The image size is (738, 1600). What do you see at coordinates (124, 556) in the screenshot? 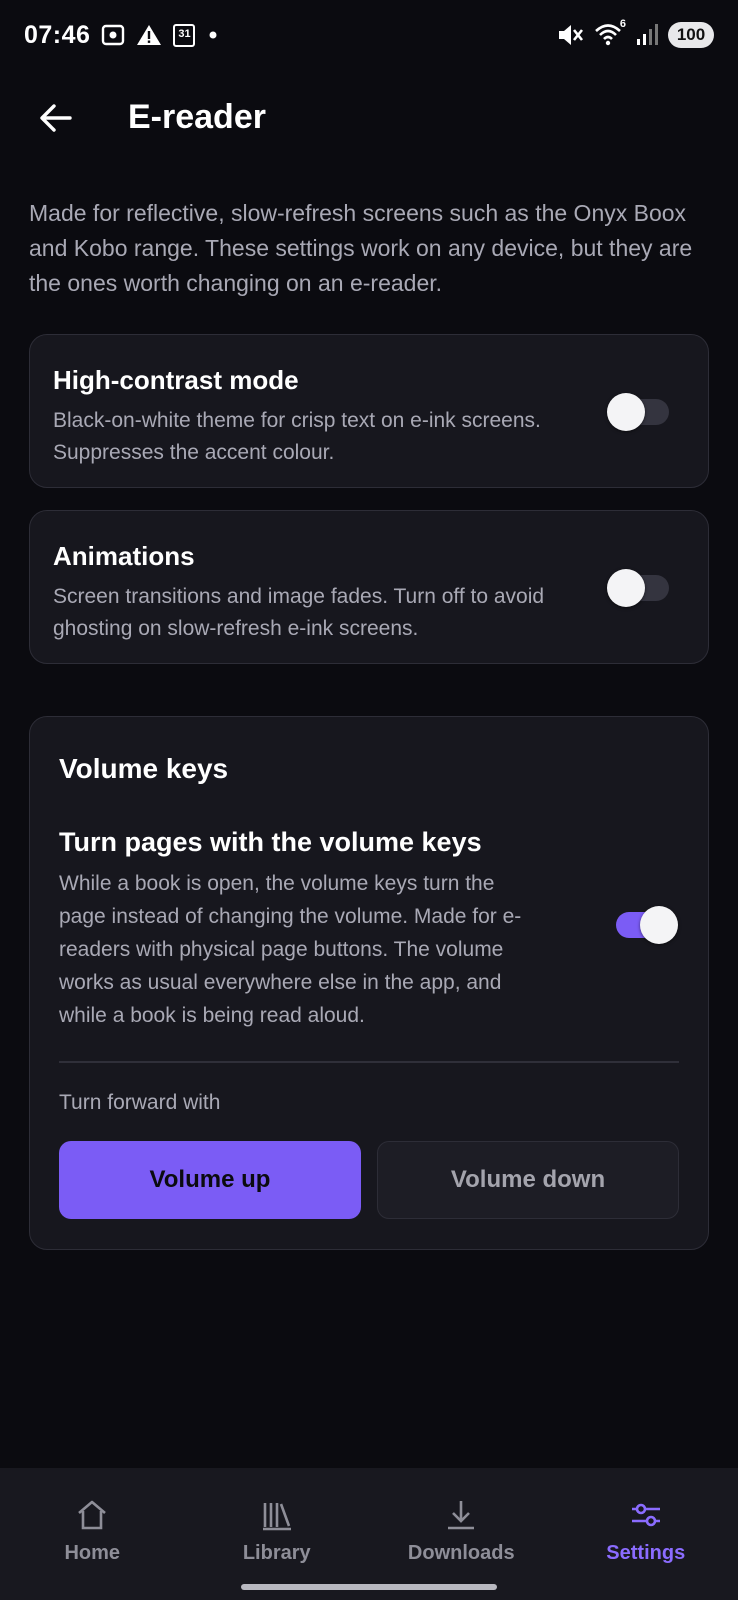
I see `animations-title: Animations` at bounding box center [124, 556].